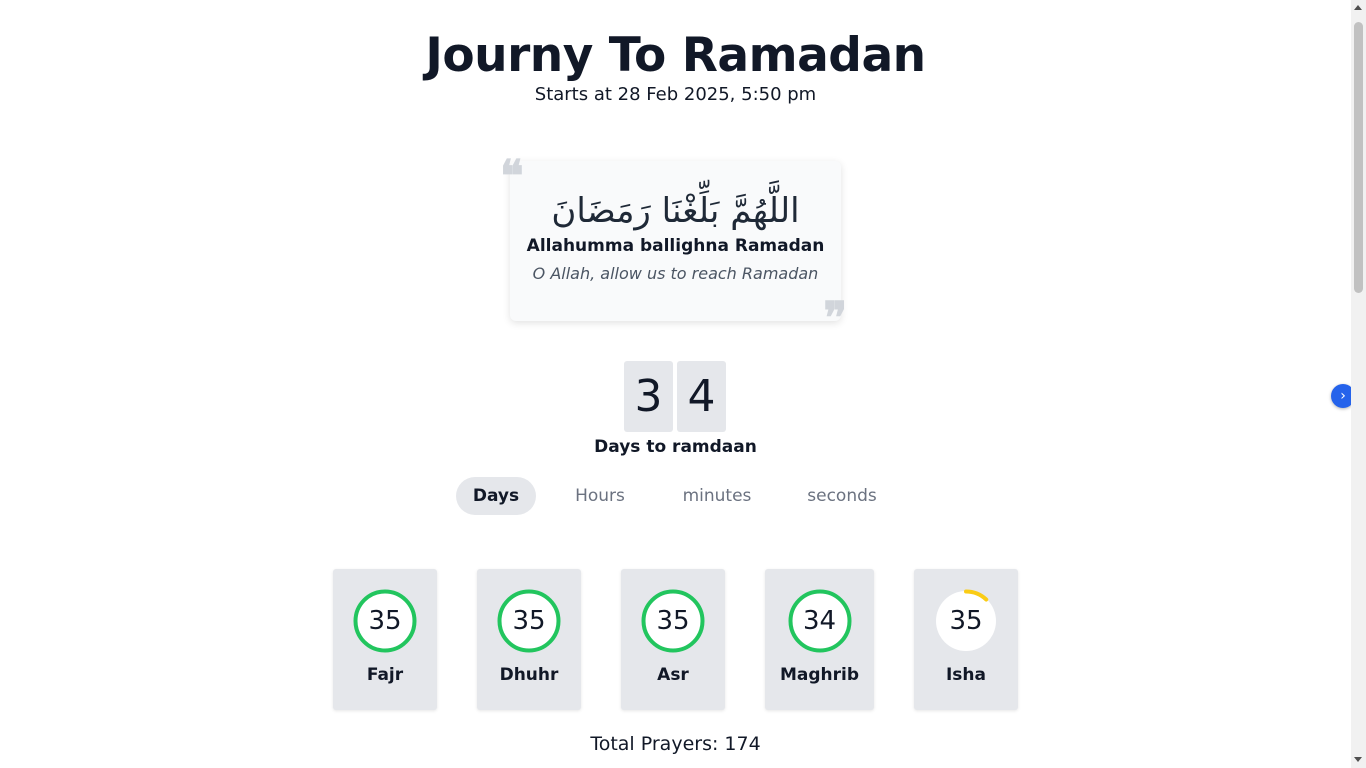 This screenshot has width=1366, height=768. Describe the element at coordinates (675, 396) in the screenshot. I see `countdown-digits: 3 4` at that location.